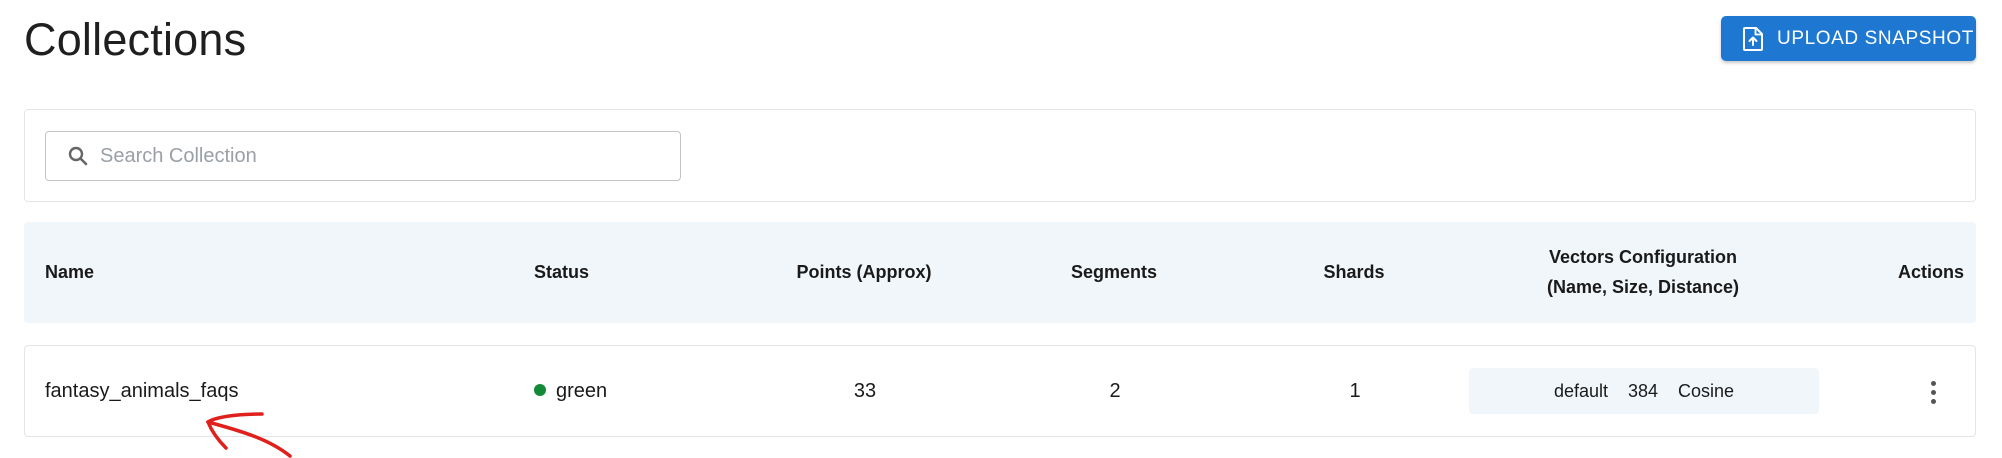  I want to click on search-field, so click(363, 156).